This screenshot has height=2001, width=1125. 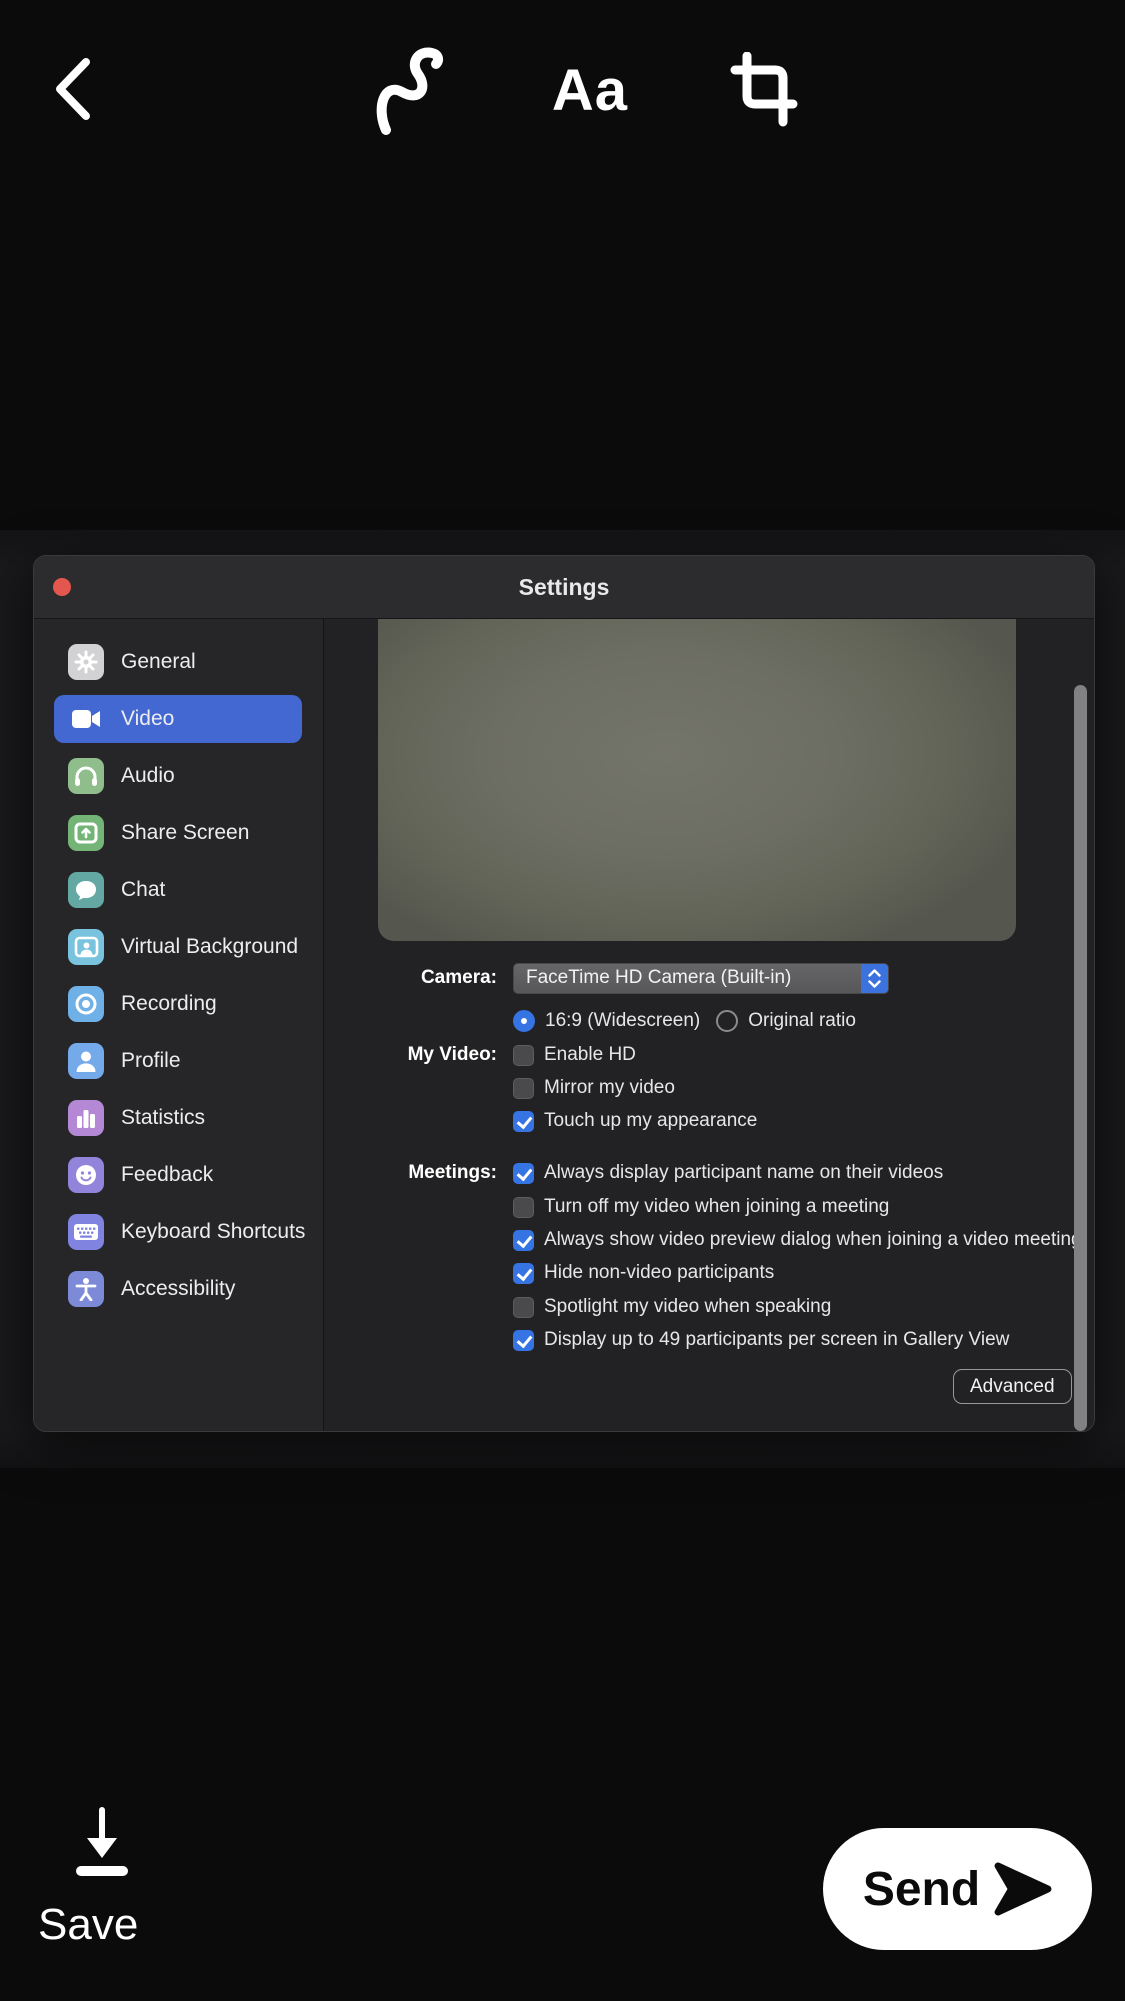 What do you see at coordinates (523, 1273) in the screenshot?
I see `checkbox-hide-non-video-participants` at bounding box center [523, 1273].